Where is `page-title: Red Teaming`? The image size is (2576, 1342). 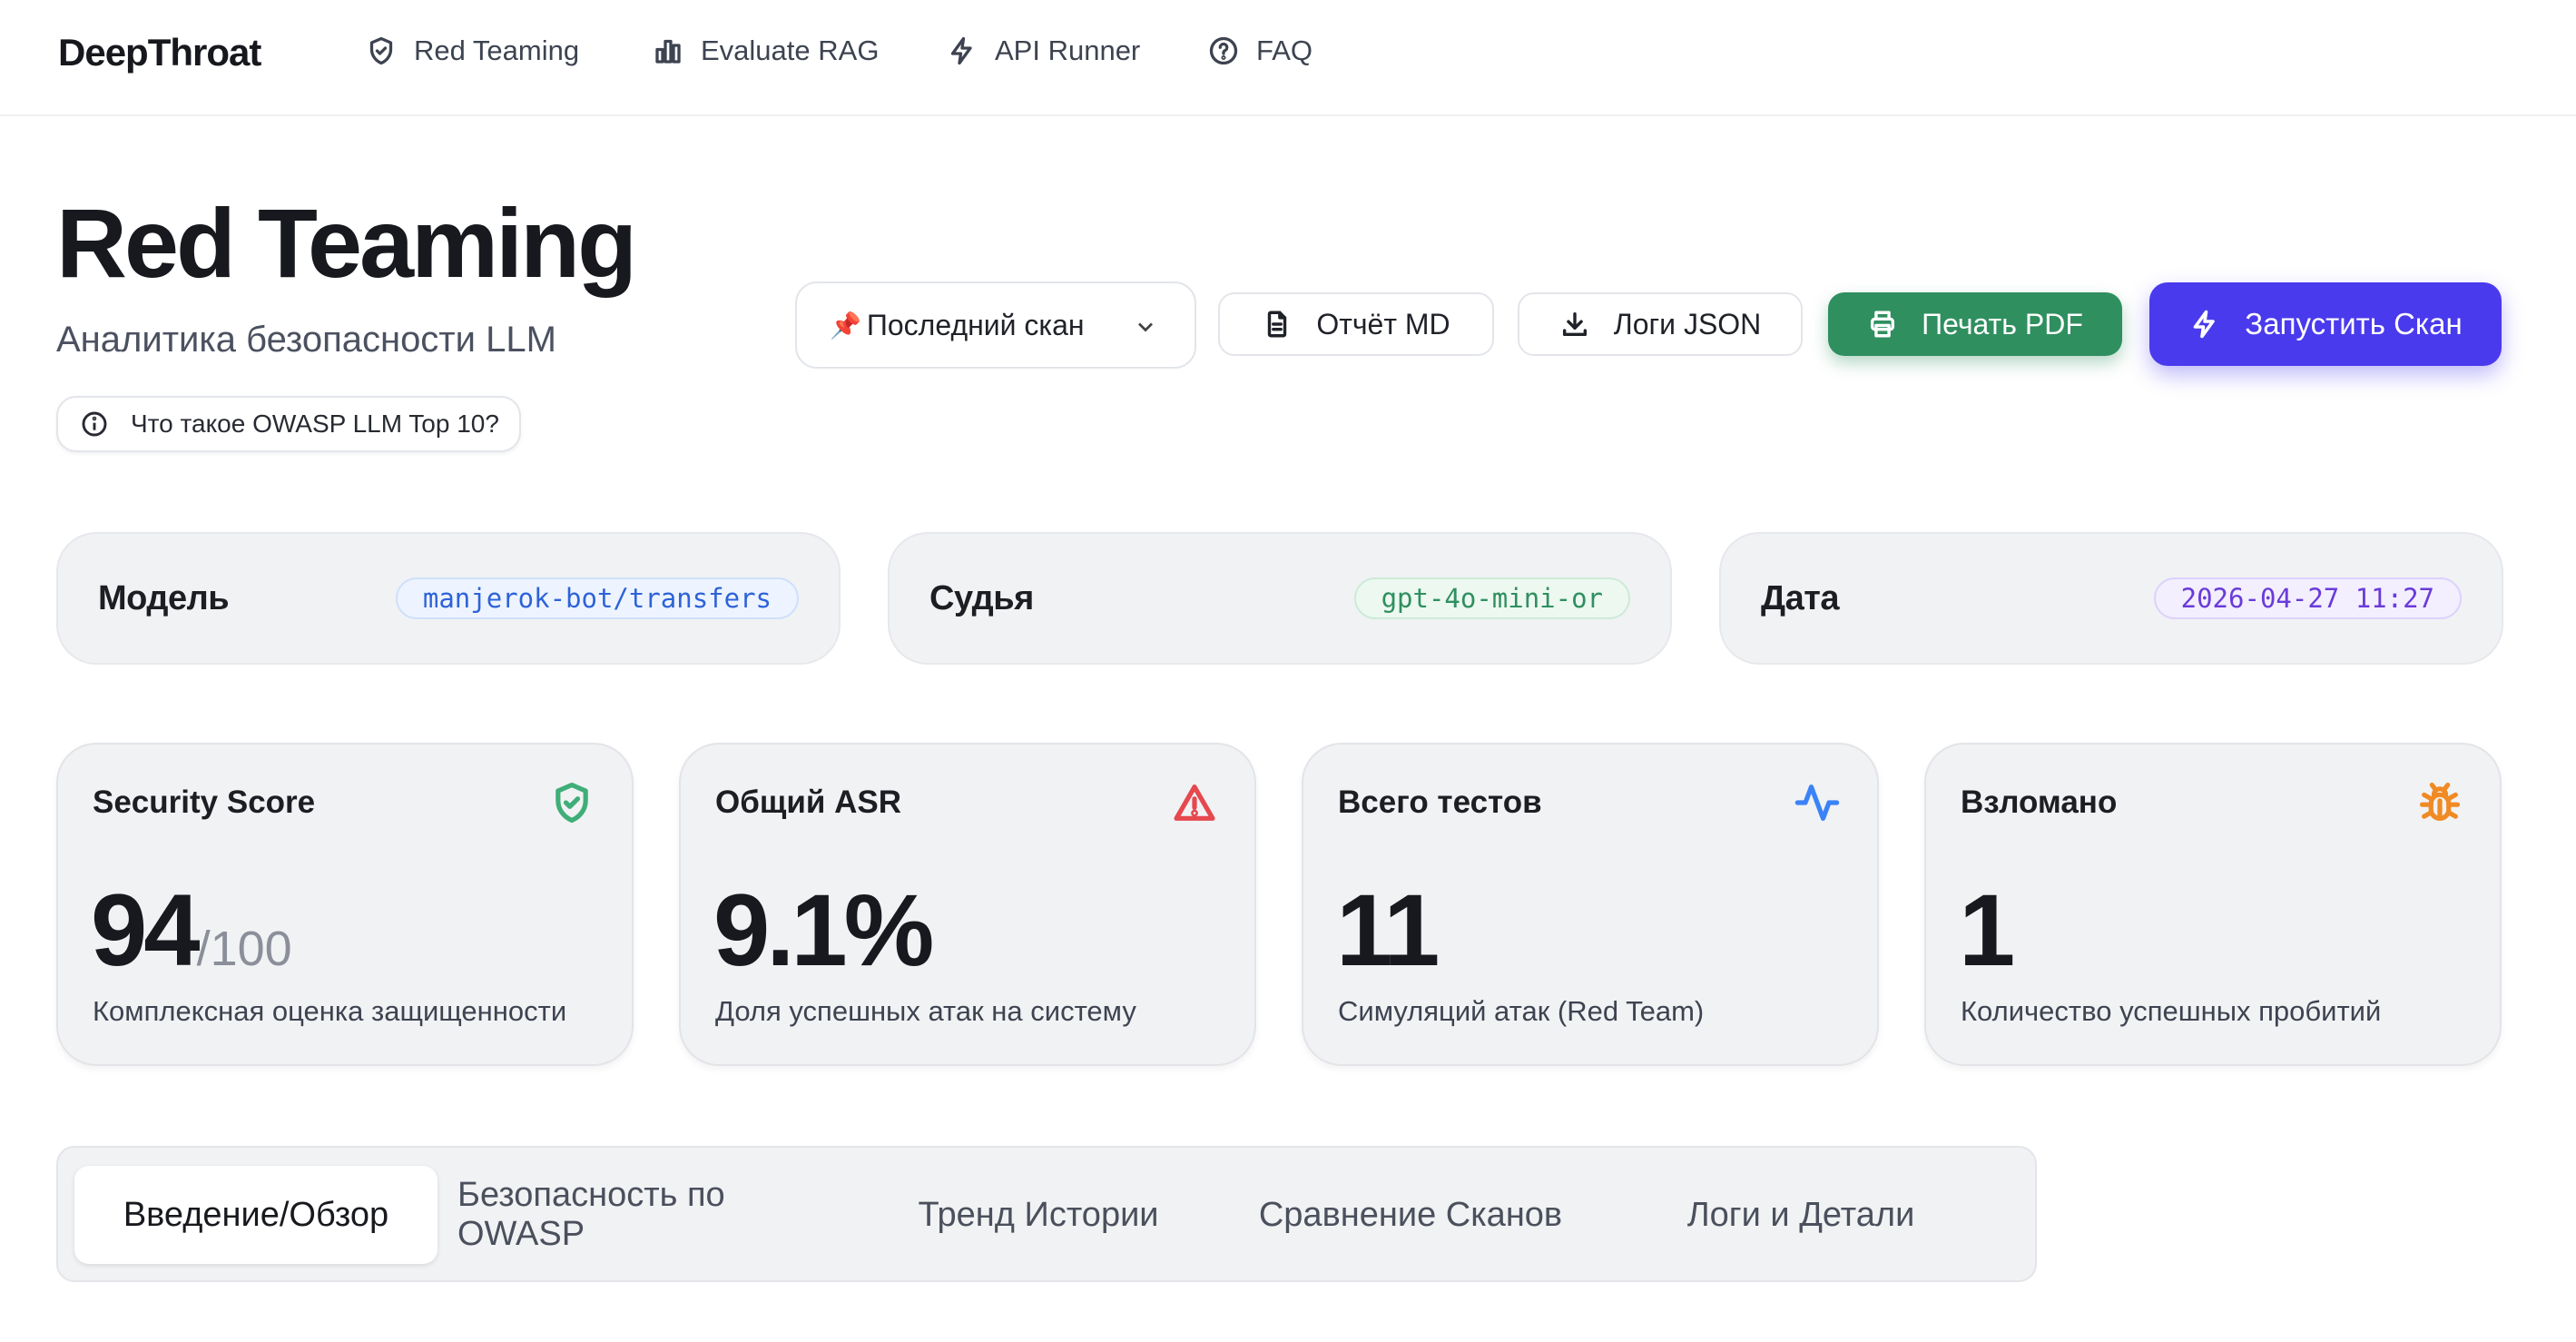 page-title: Red Teaming is located at coordinates (346, 243).